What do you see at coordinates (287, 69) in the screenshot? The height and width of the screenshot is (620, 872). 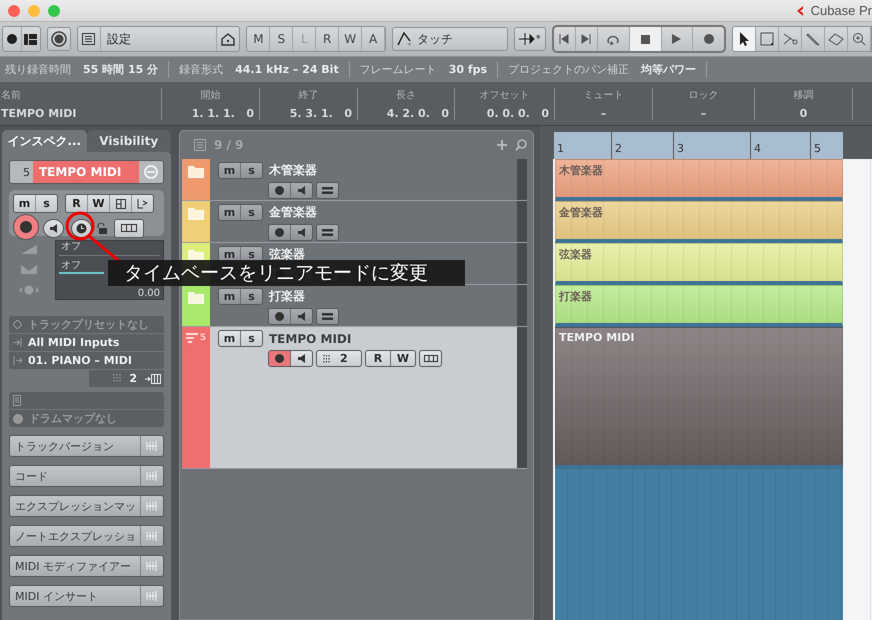 I see `status-value: 44.1 kHz – 24 Bit` at bounding box center [287, 69].